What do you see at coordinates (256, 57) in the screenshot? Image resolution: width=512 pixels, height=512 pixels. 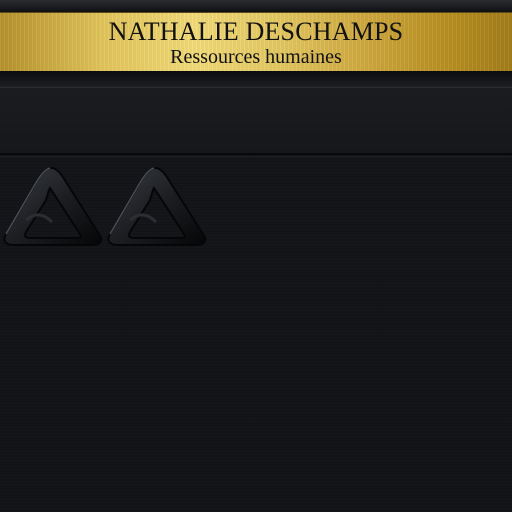 I see `person-role: Ressources humaines` at bounding box center [256, 57].